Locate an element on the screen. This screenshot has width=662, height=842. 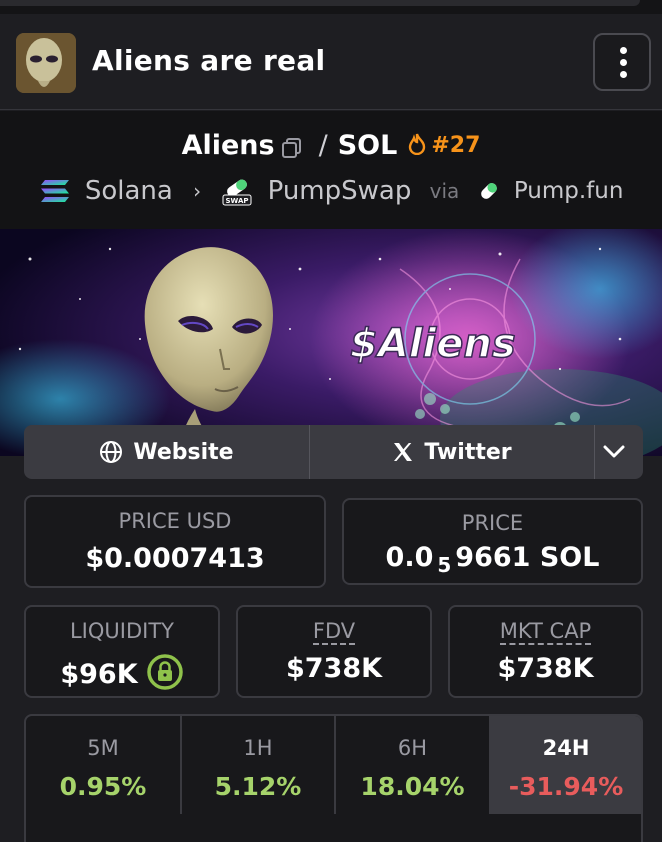
fdv-label: FDV is located at coordinates (334, 632).